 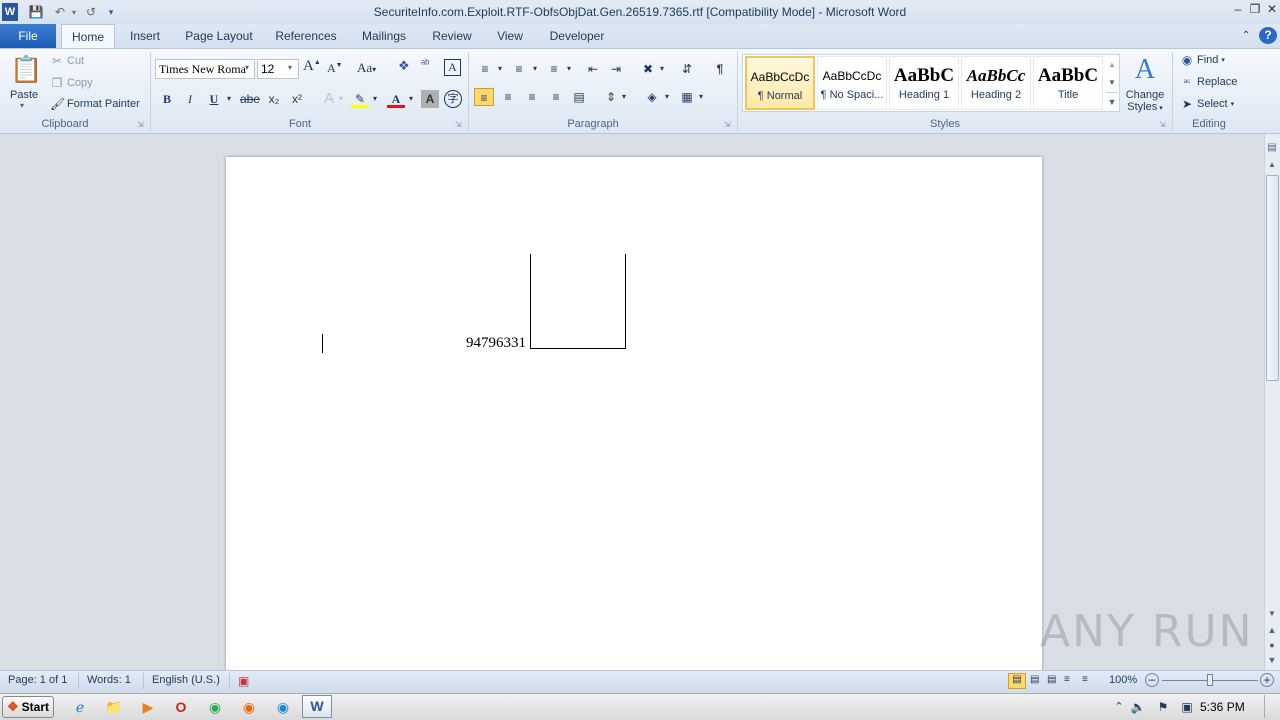 I want to click on grow-font-button: A▲, so click(x=312, y=66).